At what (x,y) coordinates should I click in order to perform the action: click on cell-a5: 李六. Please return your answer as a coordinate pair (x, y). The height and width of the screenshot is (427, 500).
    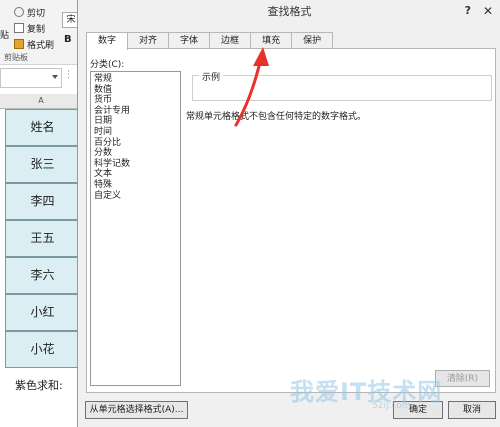
    Looking at the image, I should click on (42, 275).